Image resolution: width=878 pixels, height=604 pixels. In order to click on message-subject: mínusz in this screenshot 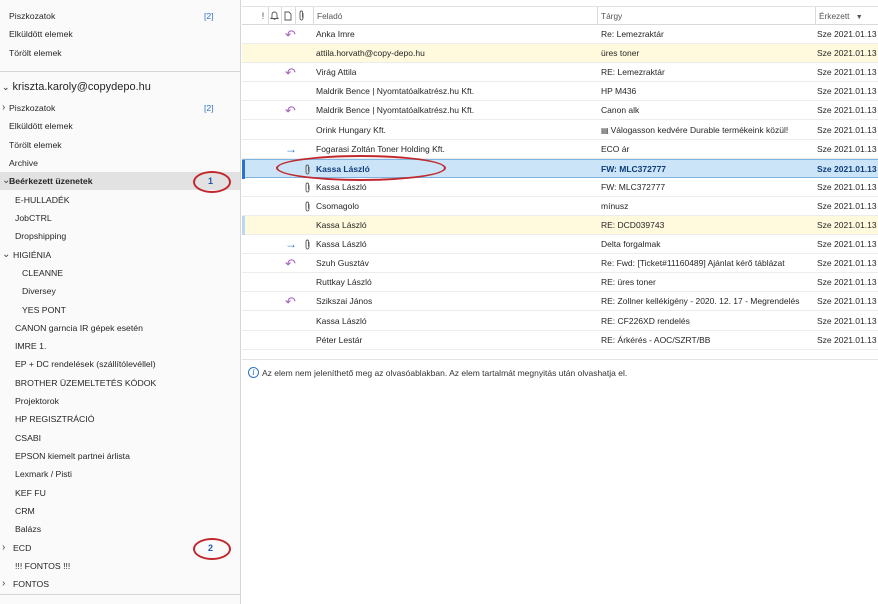, I will do `click(706, 206)`.